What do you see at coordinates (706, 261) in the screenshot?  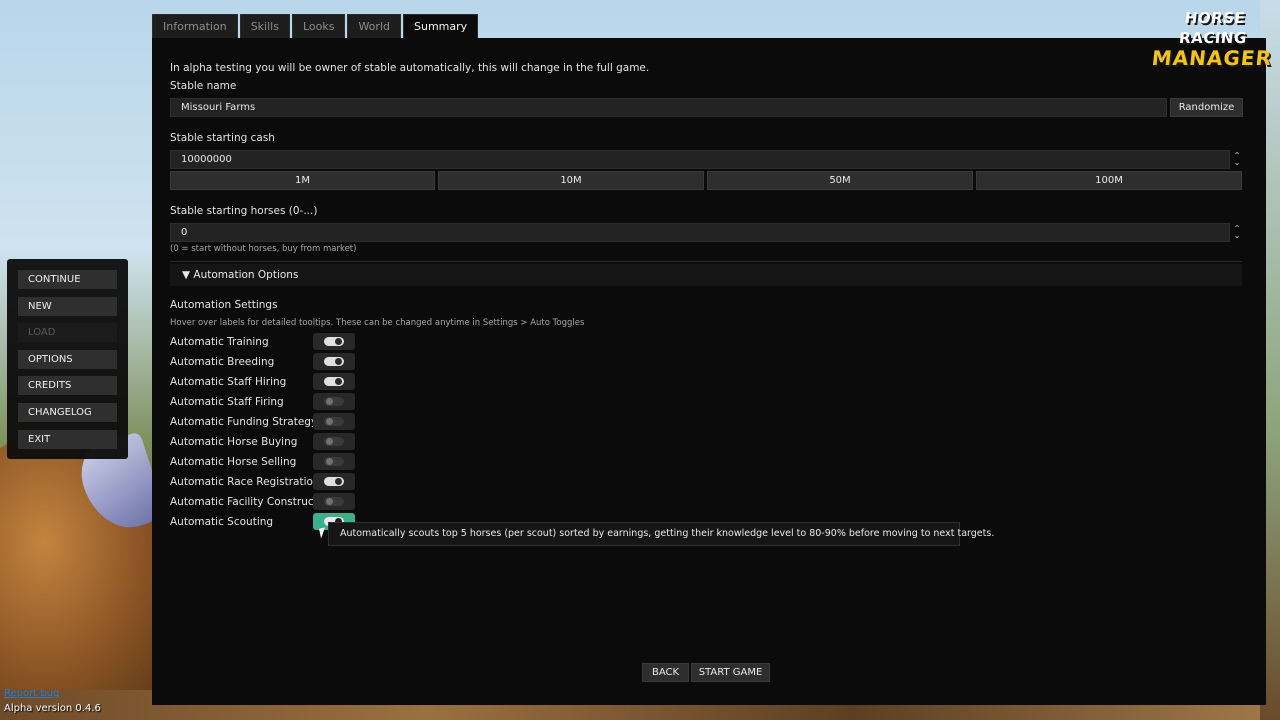 I see `section-divider` at bounding box center [706, 261].